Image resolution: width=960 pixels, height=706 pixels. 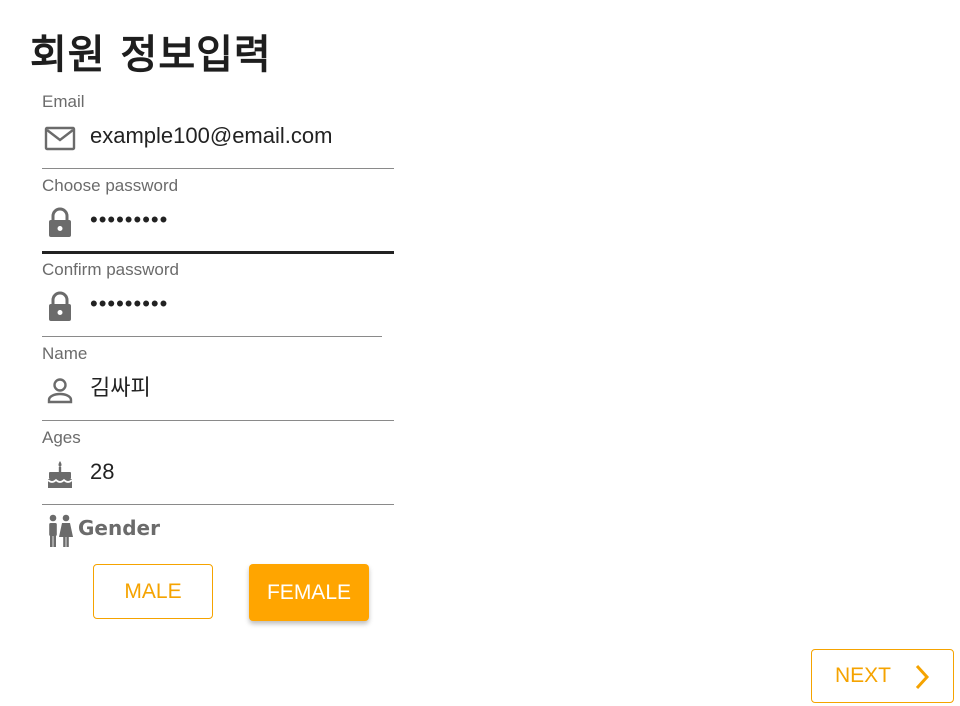 What do you see at coordinates (153, 591) in the screenshot?
I see `male-button: MALE` at bounding box center [153, 591].